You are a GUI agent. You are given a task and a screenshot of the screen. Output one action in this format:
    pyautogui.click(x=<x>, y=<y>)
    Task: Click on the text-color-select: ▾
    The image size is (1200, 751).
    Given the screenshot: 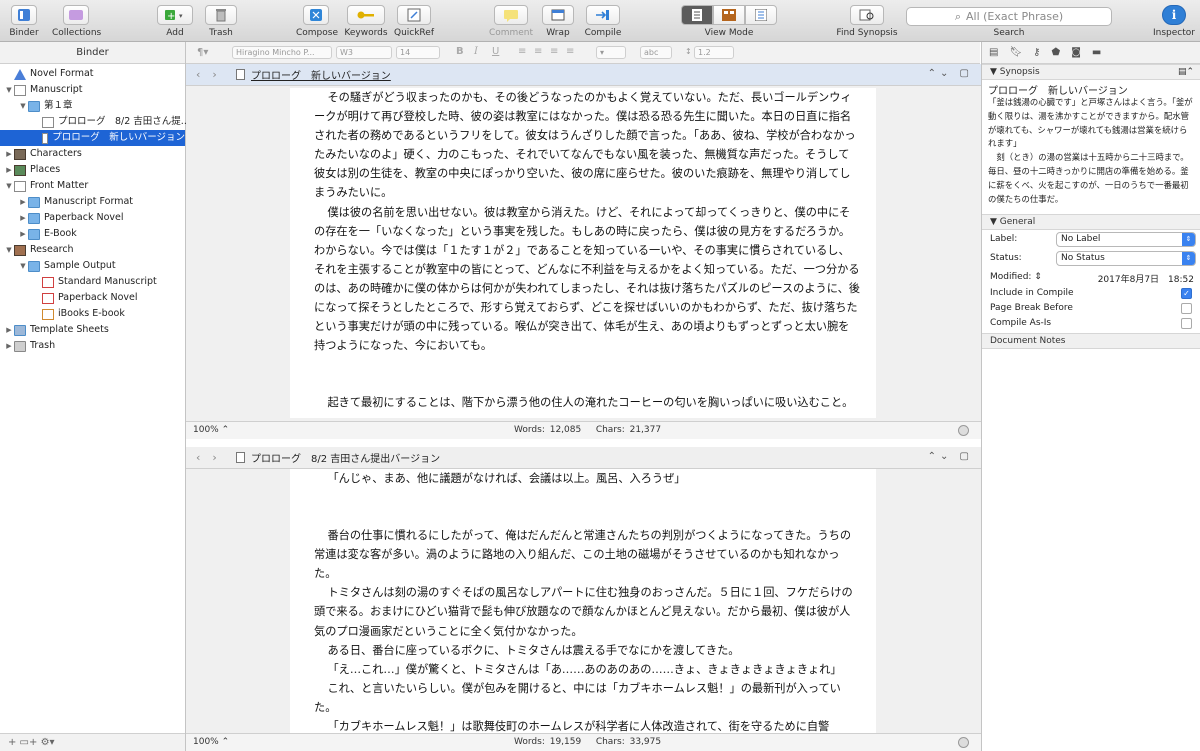 What is the action you would take?
    pyautogui.click(x=611, y=52)
    